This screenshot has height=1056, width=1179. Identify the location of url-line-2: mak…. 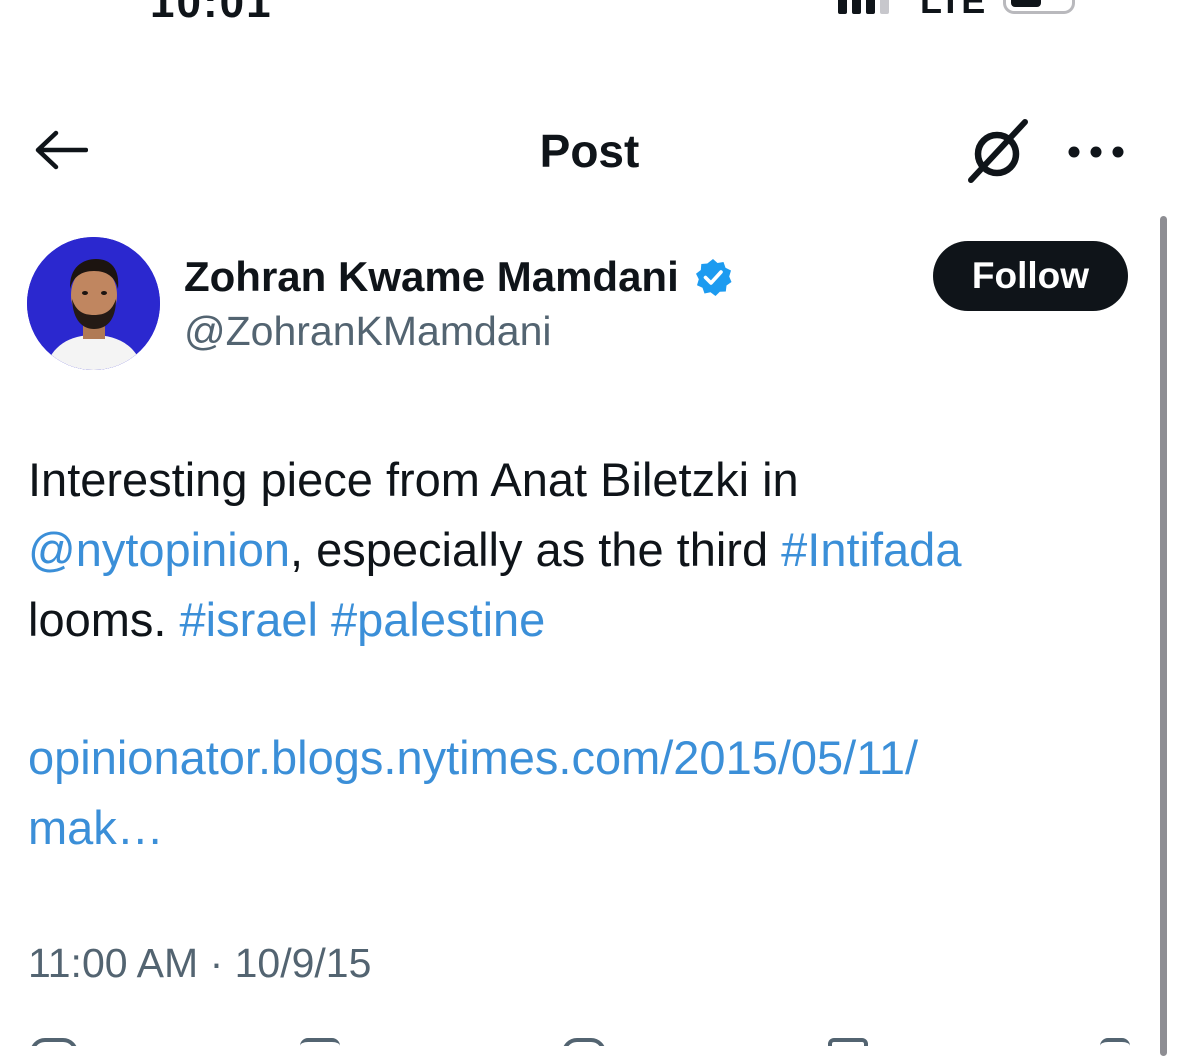
(583, 828).